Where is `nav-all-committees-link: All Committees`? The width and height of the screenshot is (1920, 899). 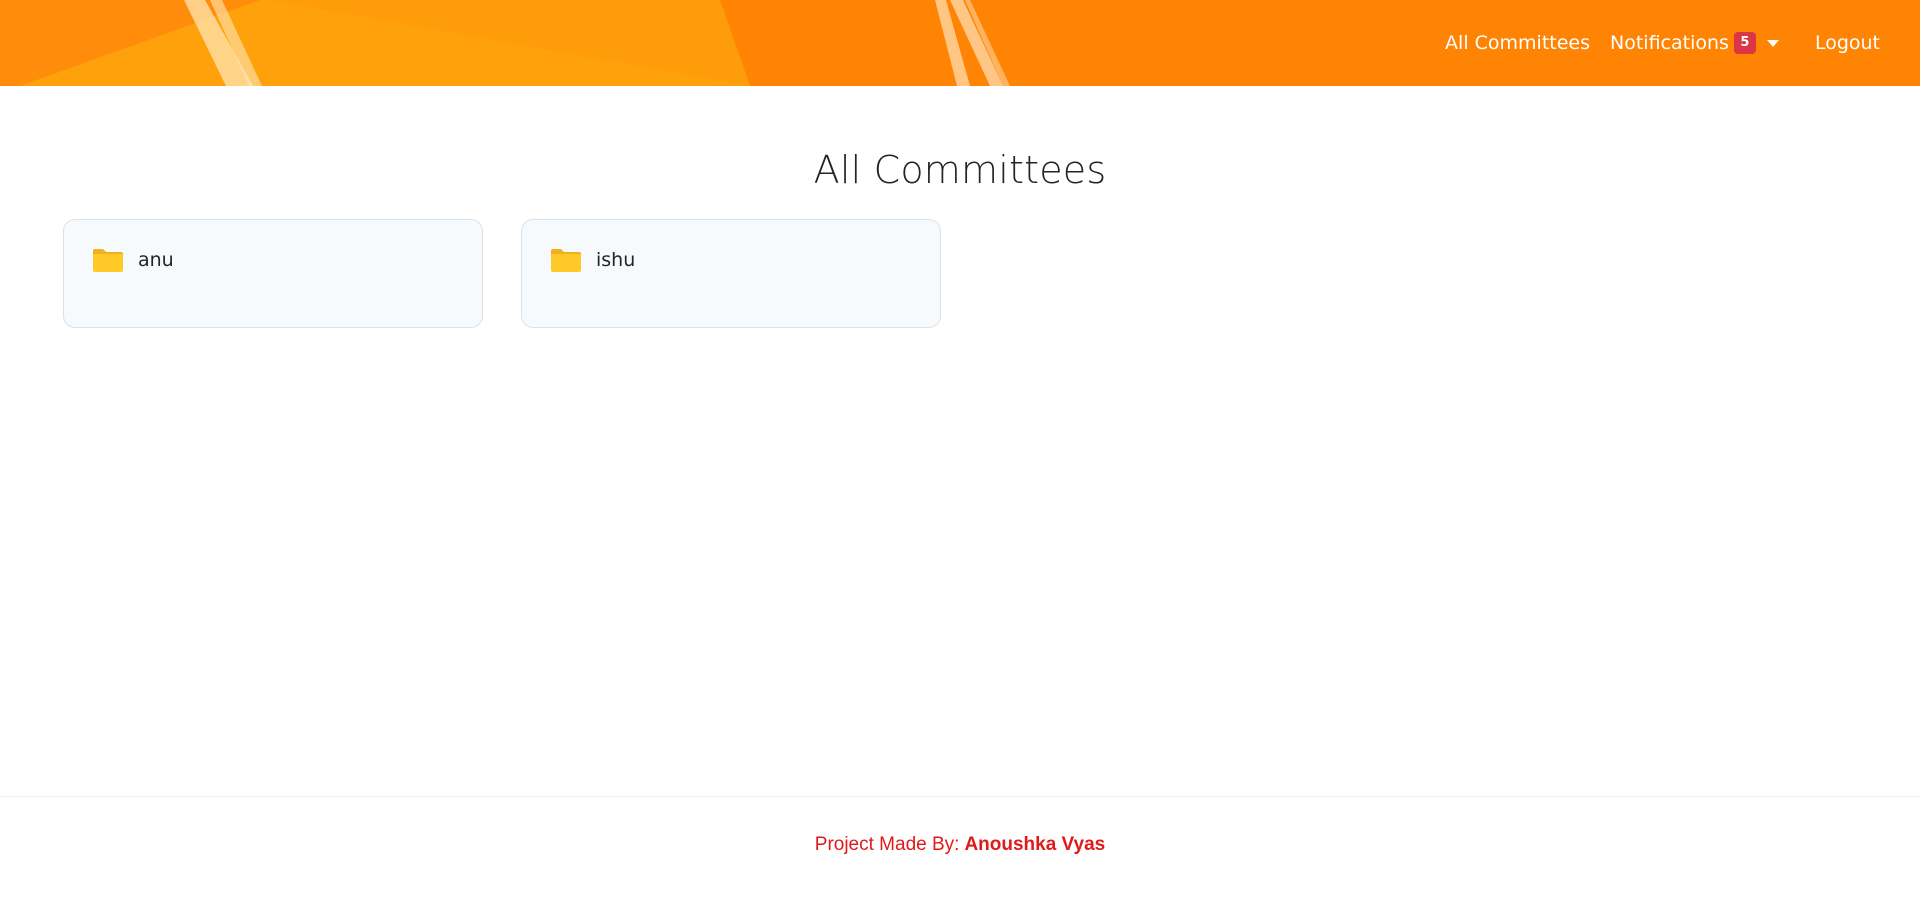 nav-all-committees-link: All Committees is located at coordinates (1517, 43).